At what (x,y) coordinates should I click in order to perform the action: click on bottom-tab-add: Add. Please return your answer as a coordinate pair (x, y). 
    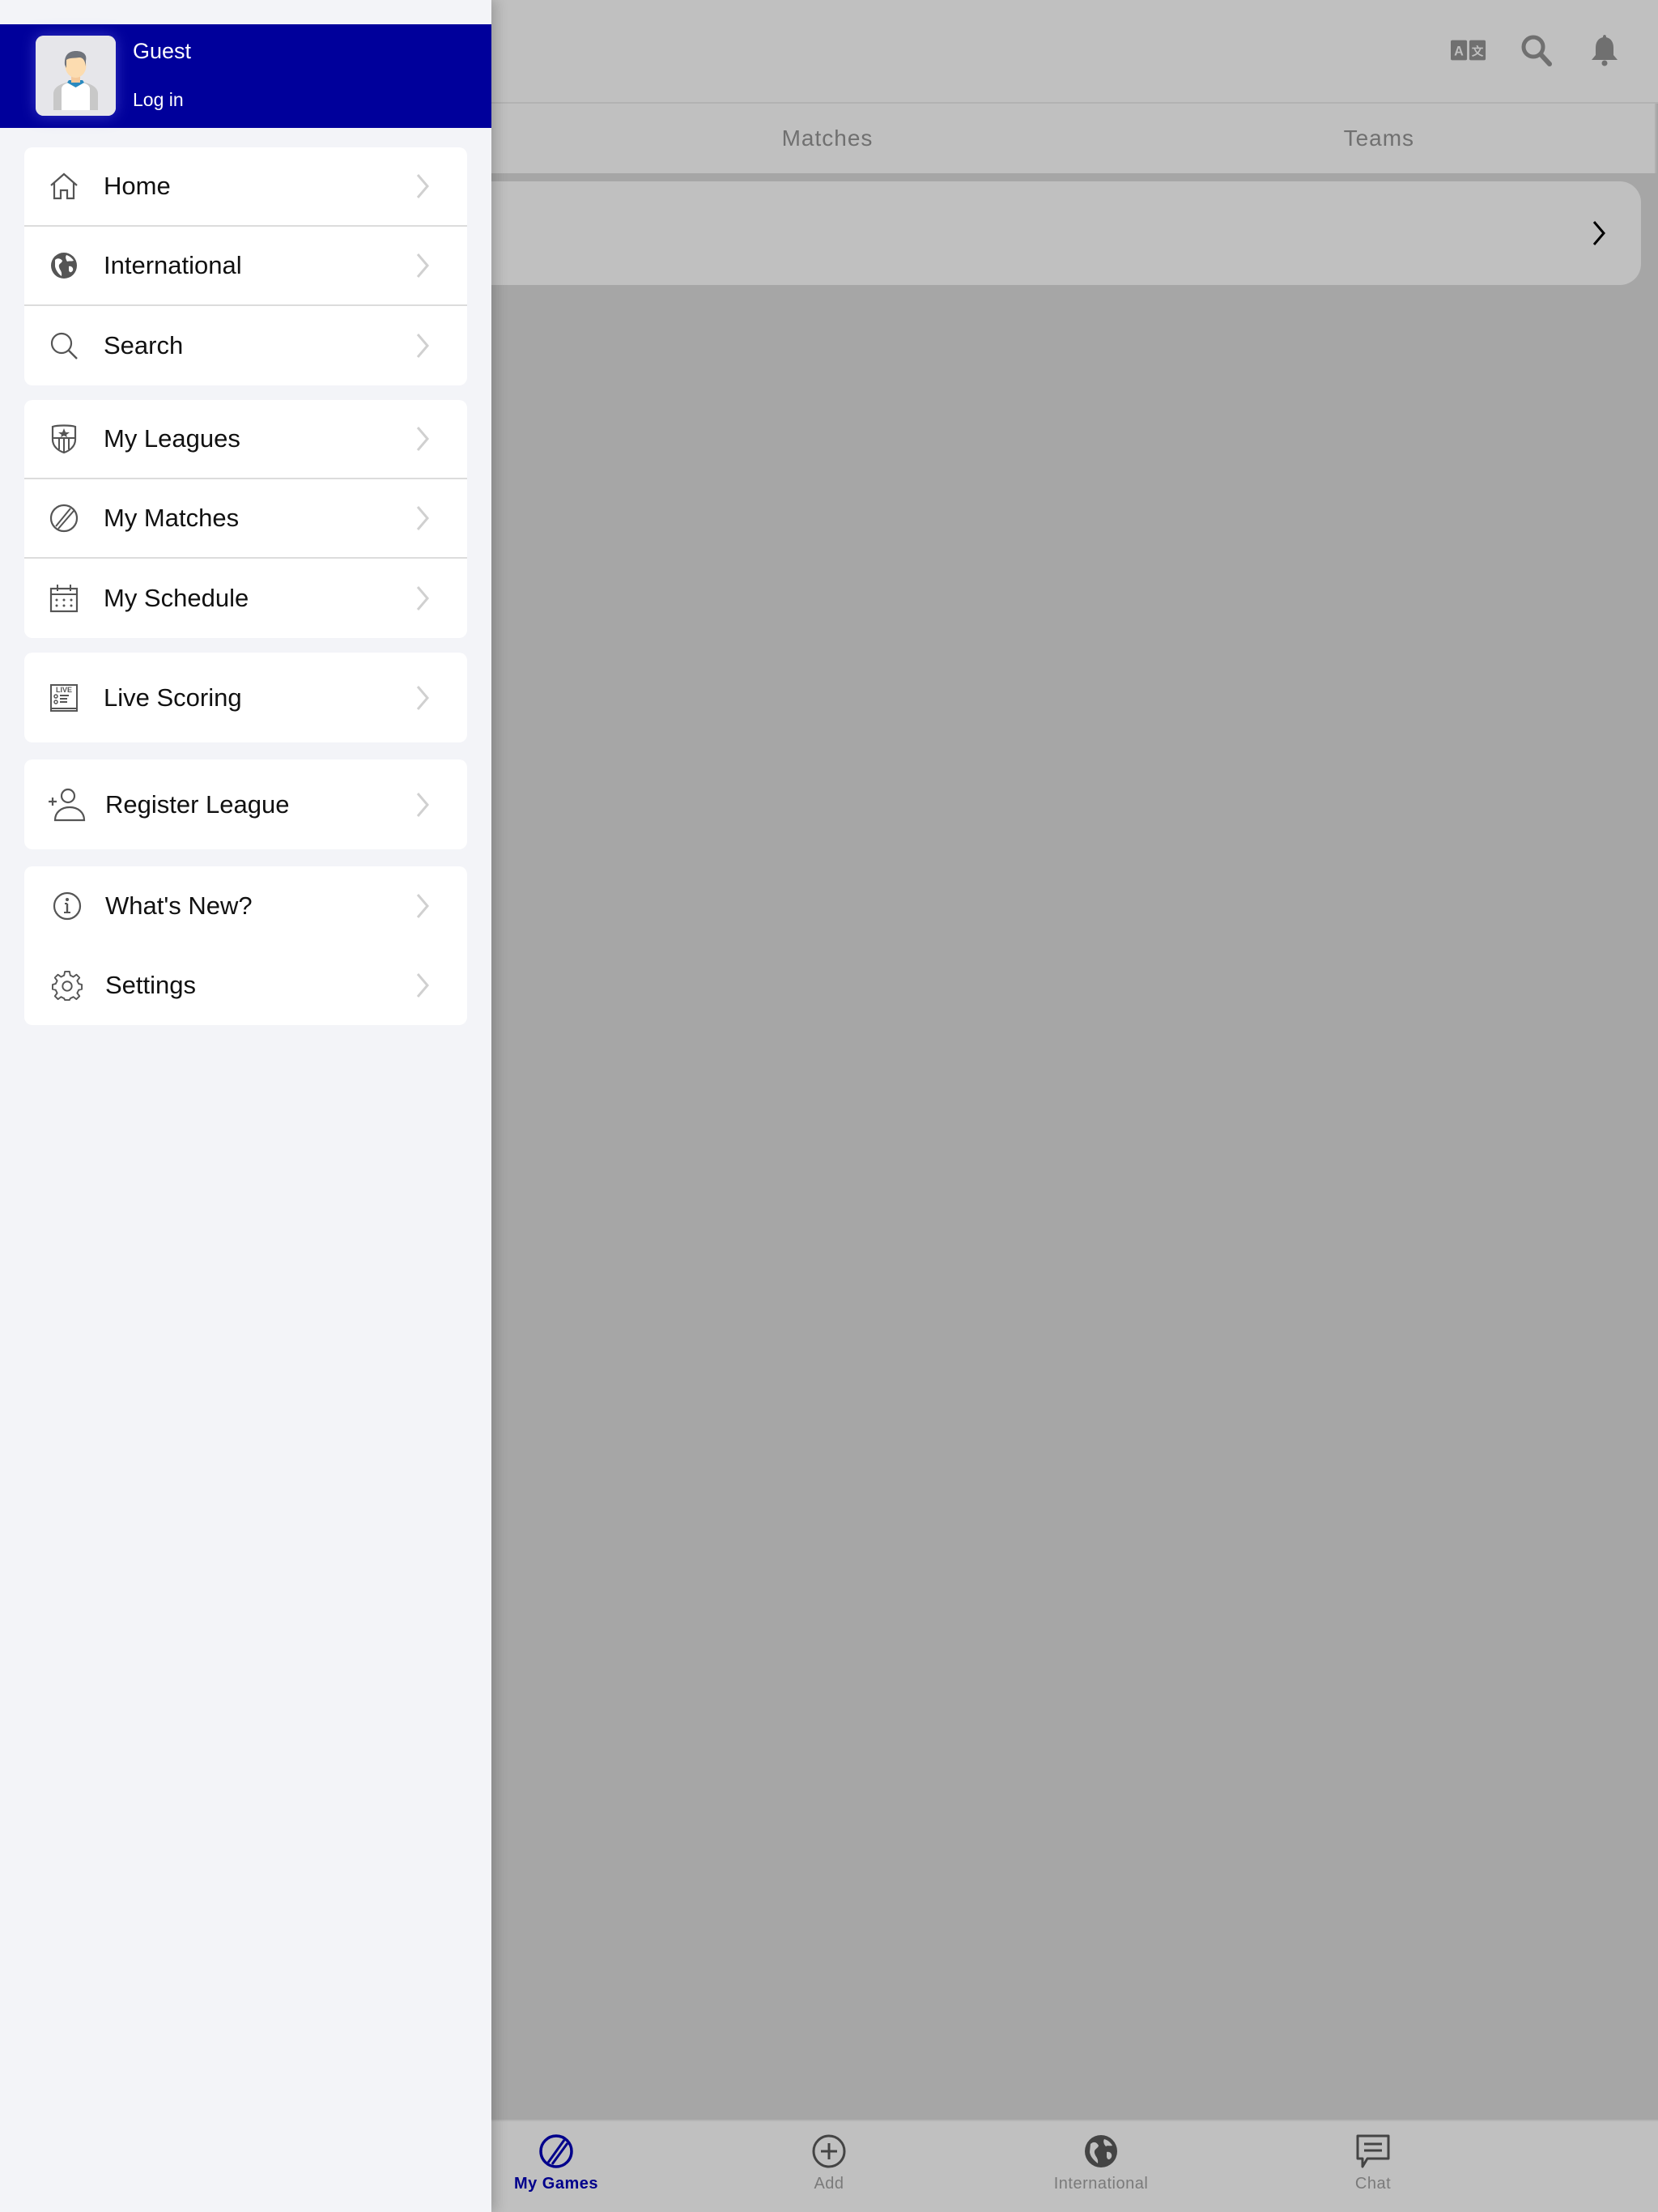
    Looking at the image, I should click on (829, 2163).